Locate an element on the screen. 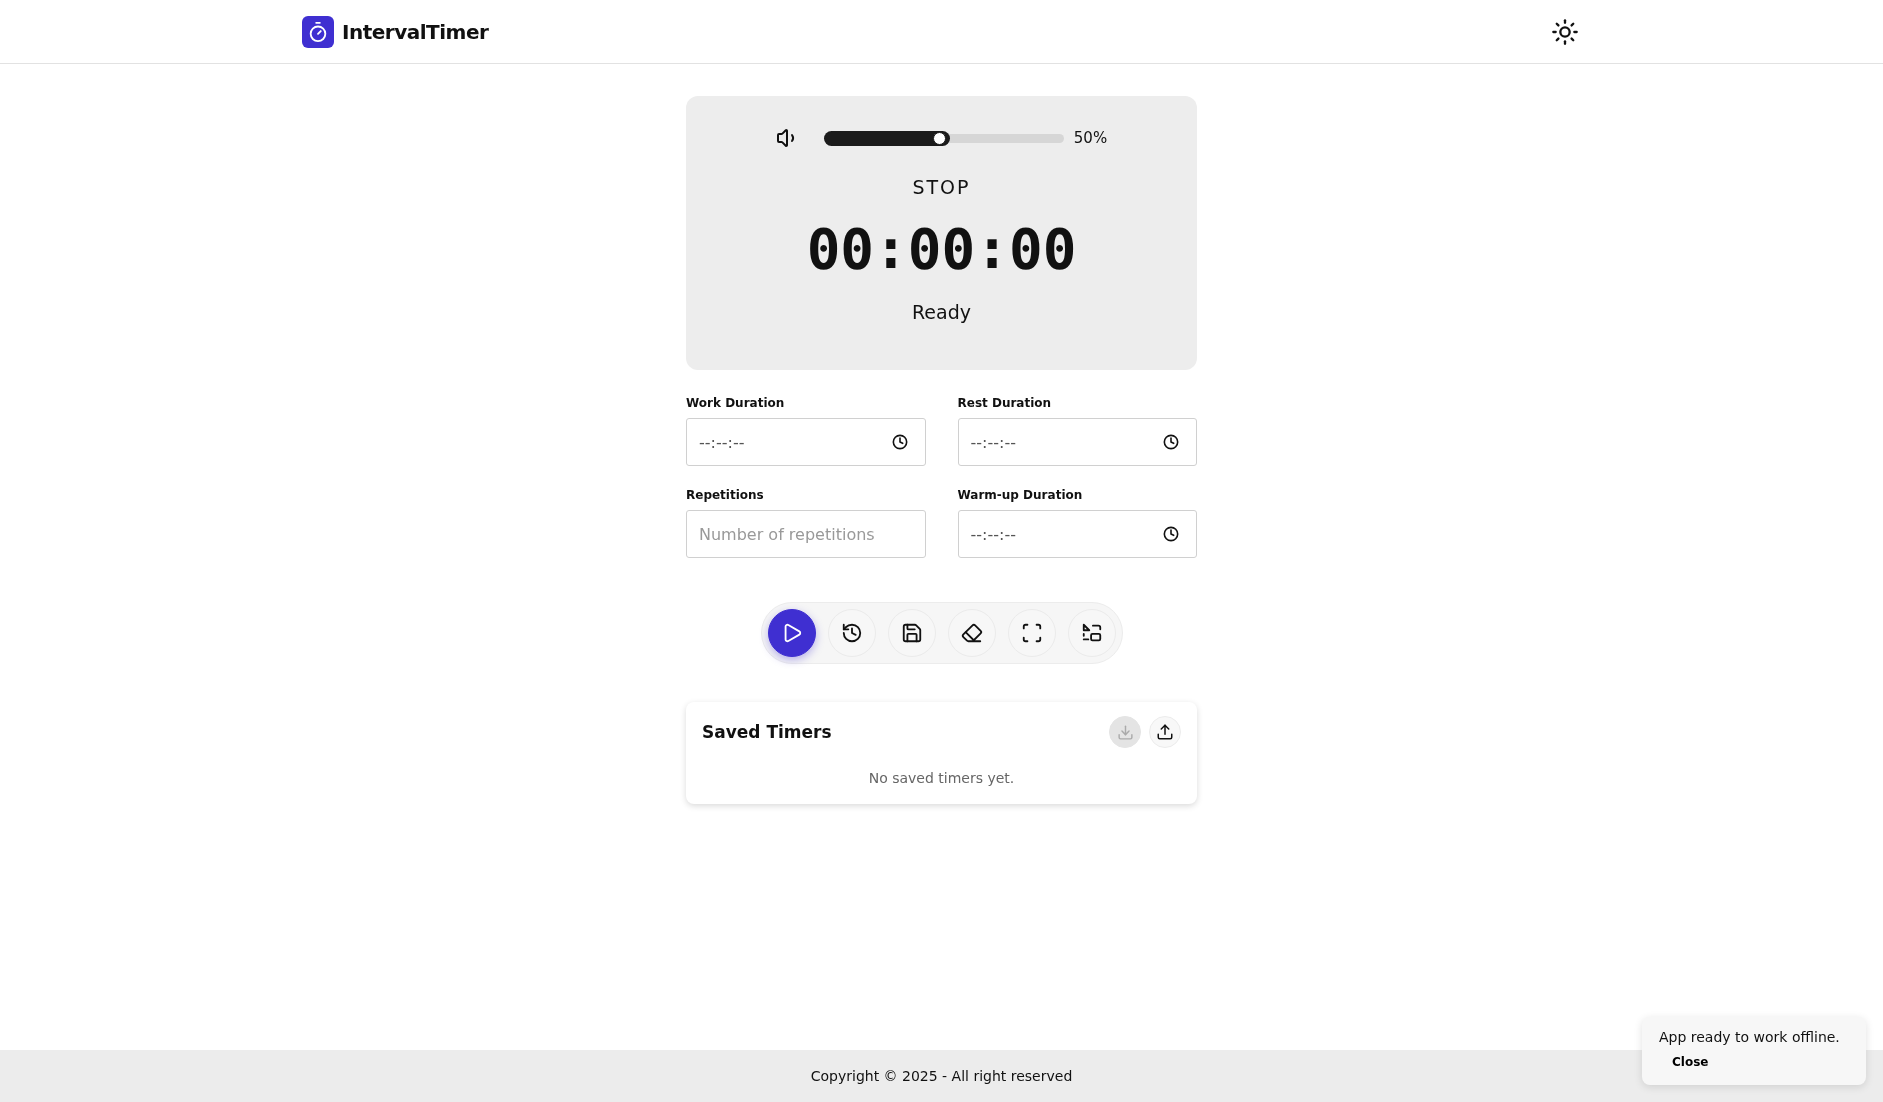 The image size is (1883, 1102). eraser-button is located at coordinates (971, 633).